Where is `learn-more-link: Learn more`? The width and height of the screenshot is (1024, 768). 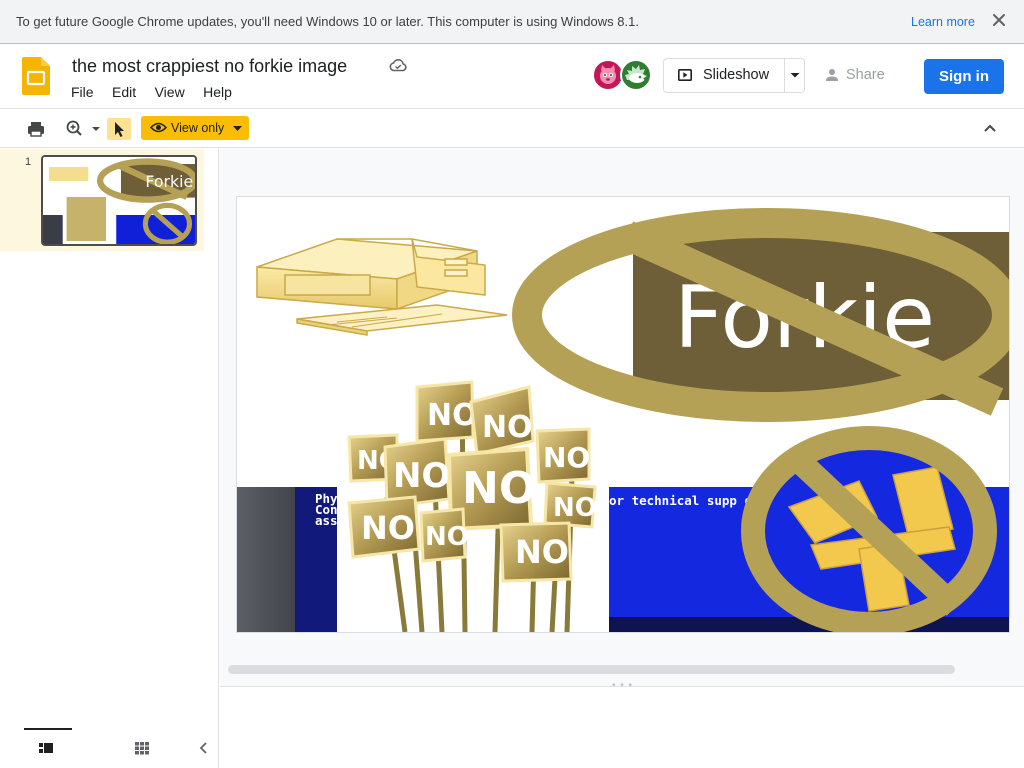 learn-more-link: Learn more is located at coordinates (943, 22).